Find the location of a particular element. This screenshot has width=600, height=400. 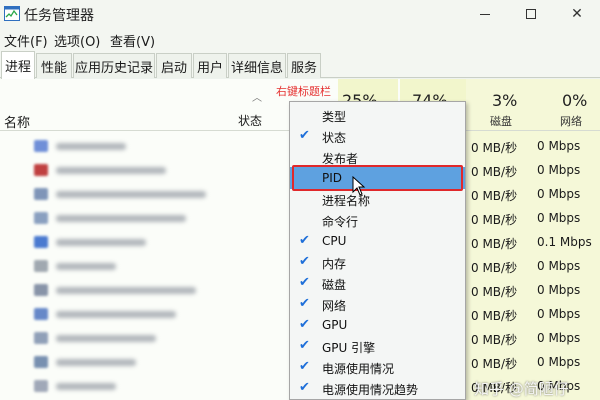

context-menu-item-label: GPU 引擎 is located at coordinates (349, 348).